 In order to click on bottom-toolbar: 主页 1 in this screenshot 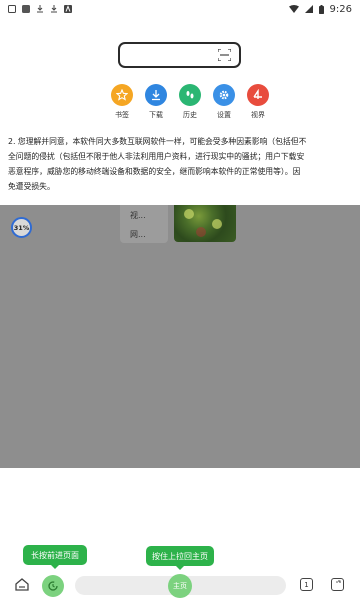, I will do `click(180, 585)`.